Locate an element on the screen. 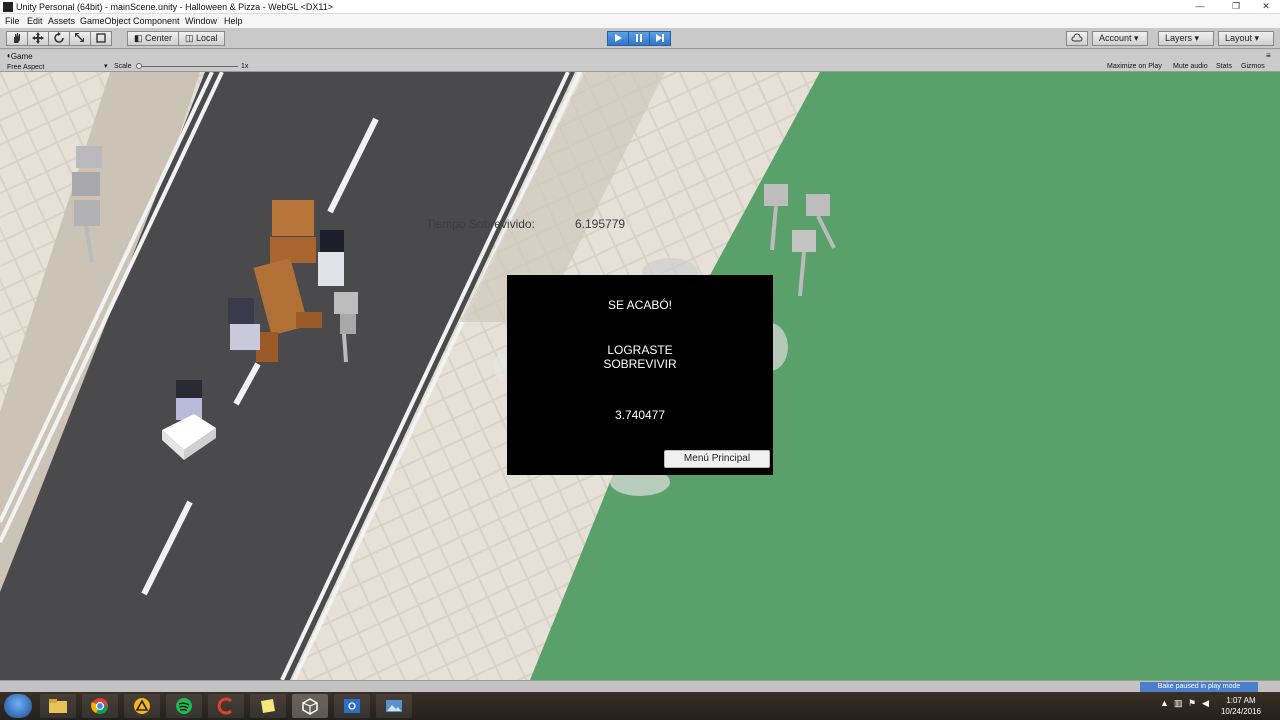 This screenshot has height=720, width=1280. account-label: Account is located at coordinates (1115, 38).